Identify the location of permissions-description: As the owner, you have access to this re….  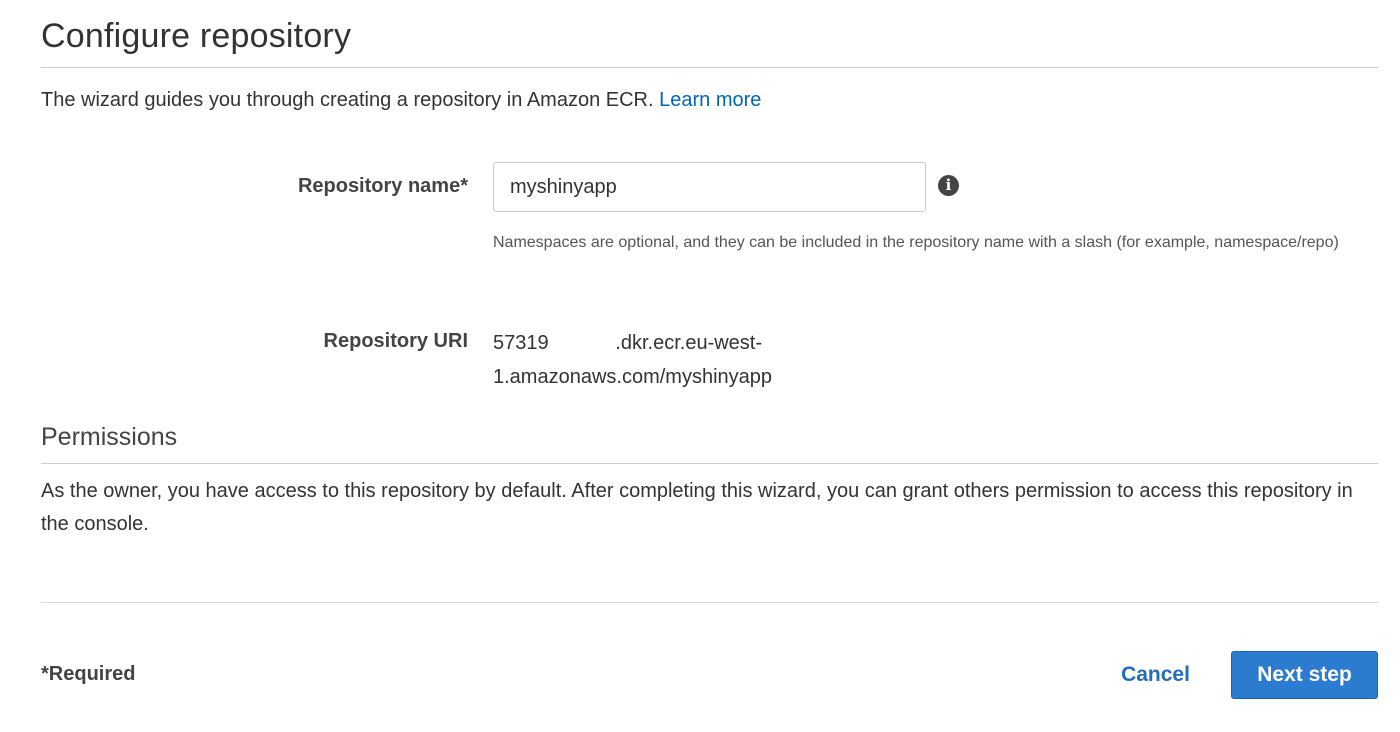
(697, 507).